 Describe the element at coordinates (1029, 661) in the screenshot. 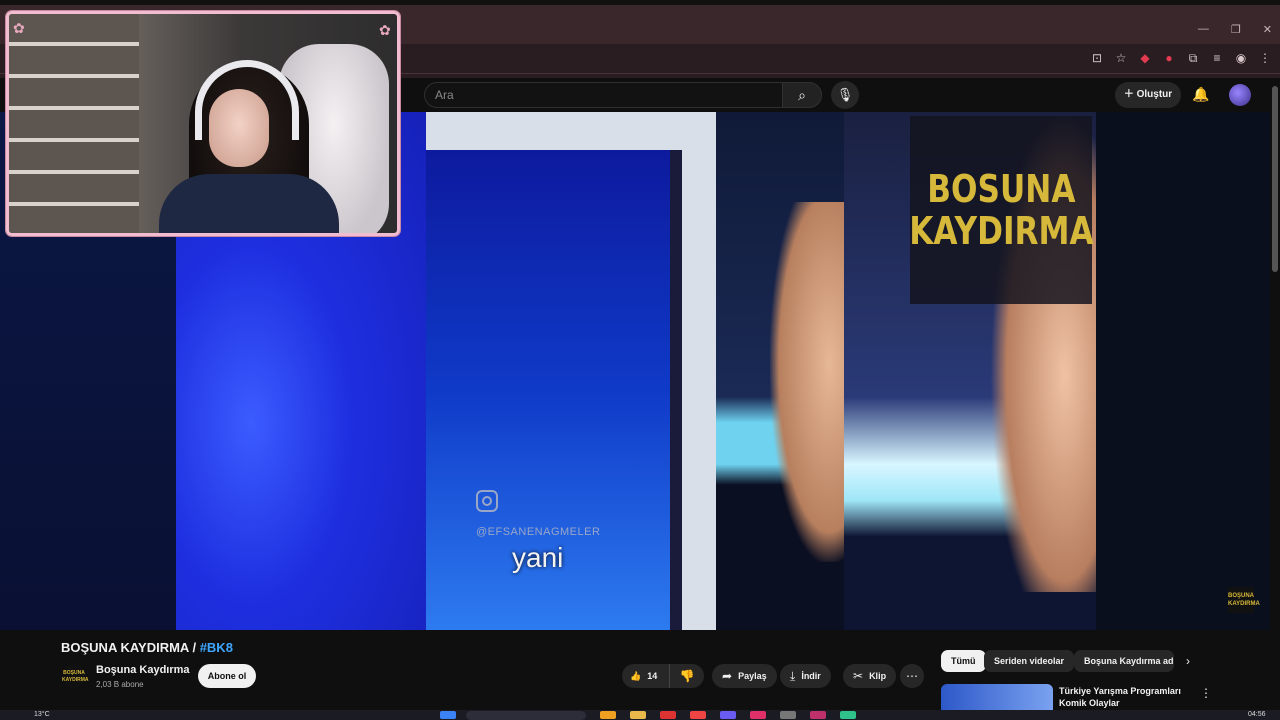

I see `chip-series-videos: Seriden videolar` at that location.